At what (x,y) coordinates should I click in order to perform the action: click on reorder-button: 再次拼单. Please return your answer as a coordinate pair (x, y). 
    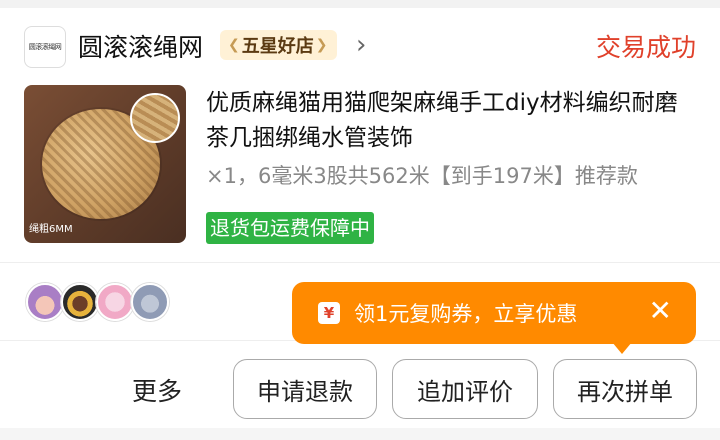
    Looking at the image, I should click on (625, 389).